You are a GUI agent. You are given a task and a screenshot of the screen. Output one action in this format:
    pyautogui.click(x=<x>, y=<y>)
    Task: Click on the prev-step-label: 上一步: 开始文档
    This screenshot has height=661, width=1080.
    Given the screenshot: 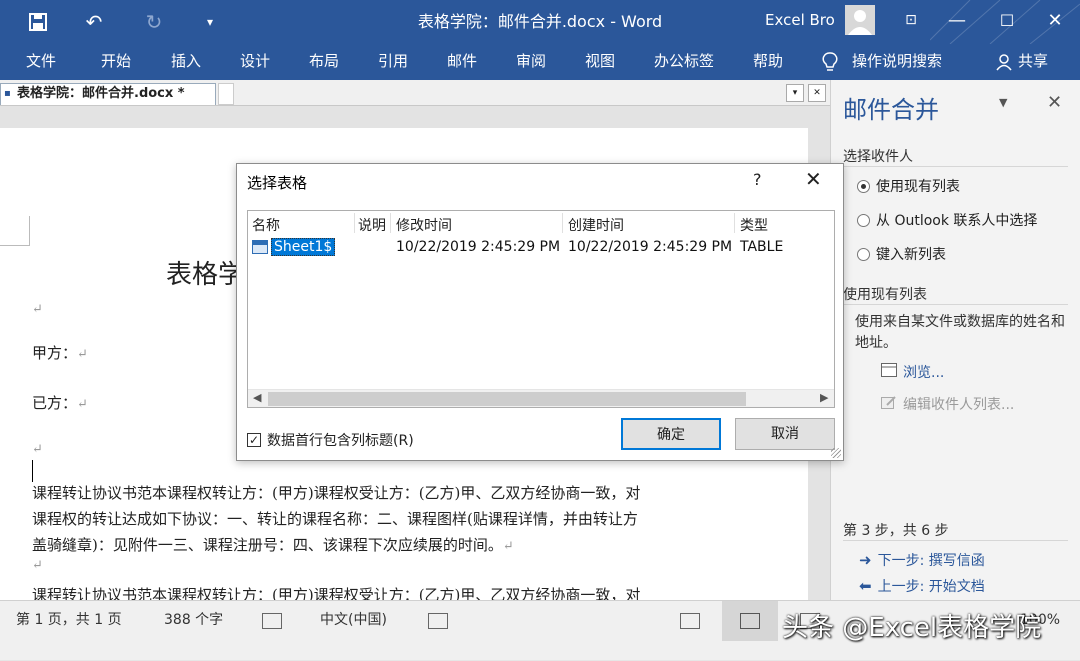 What is the action you would take?
    pyautogui.click(x=931, y=587)
    